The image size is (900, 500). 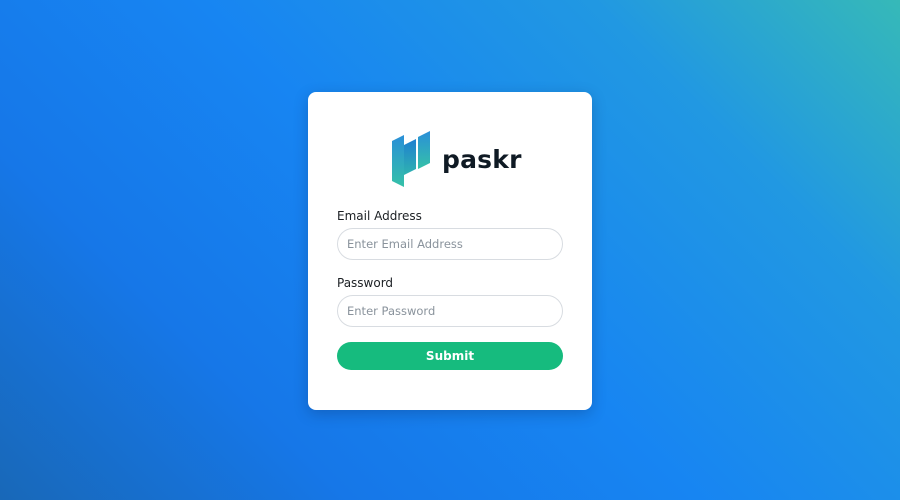 I want to click on brand-logo: paskr, so click(x=457, y=159).